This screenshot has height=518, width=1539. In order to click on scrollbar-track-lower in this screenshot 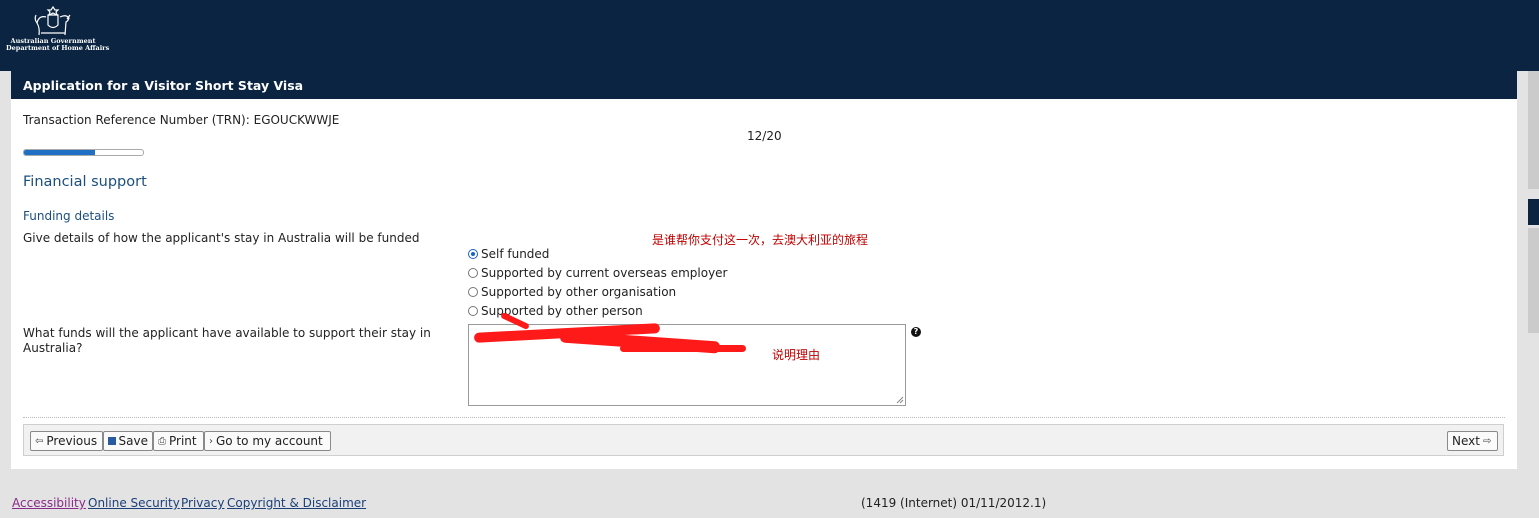, I will do `click(1533, 280)`.